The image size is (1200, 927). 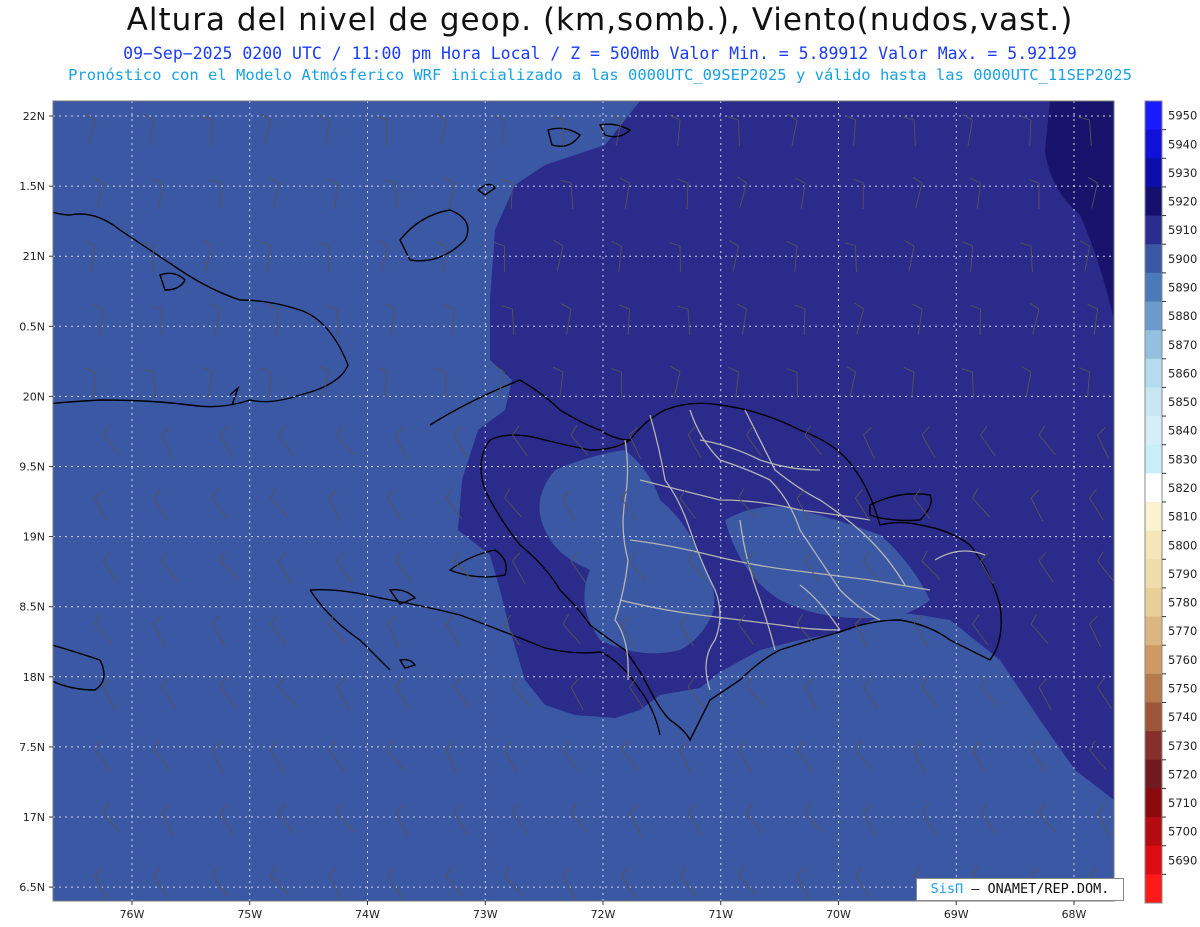 What do you see at coordinates (1182, 173) in the screenshot?
I see `colorbar-label: 5930` at bounding box center [1182, 173].